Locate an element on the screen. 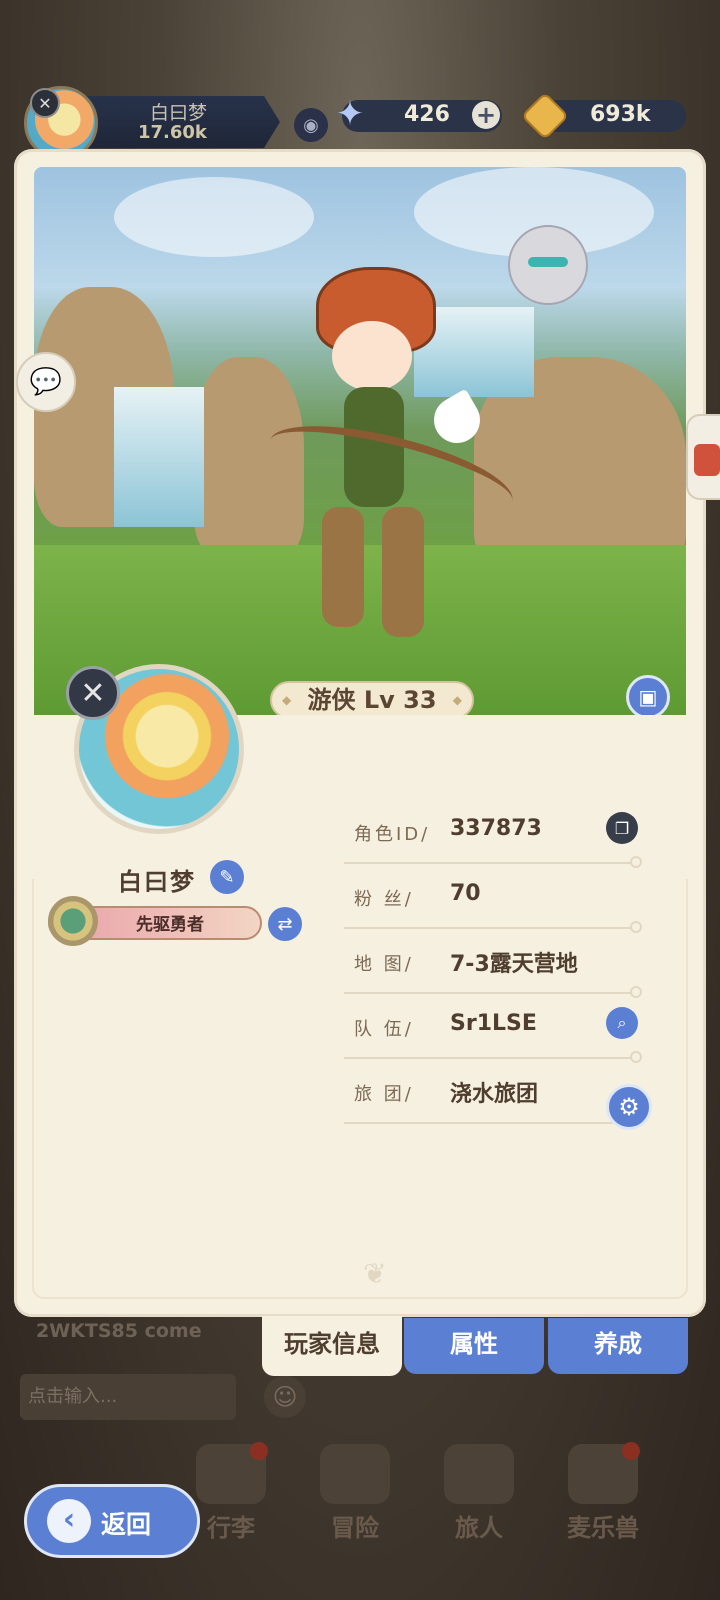 The height and width of the screenshot is (1600, 720). info-value: 浇水旅团 is located at coordinates (494, 1094).